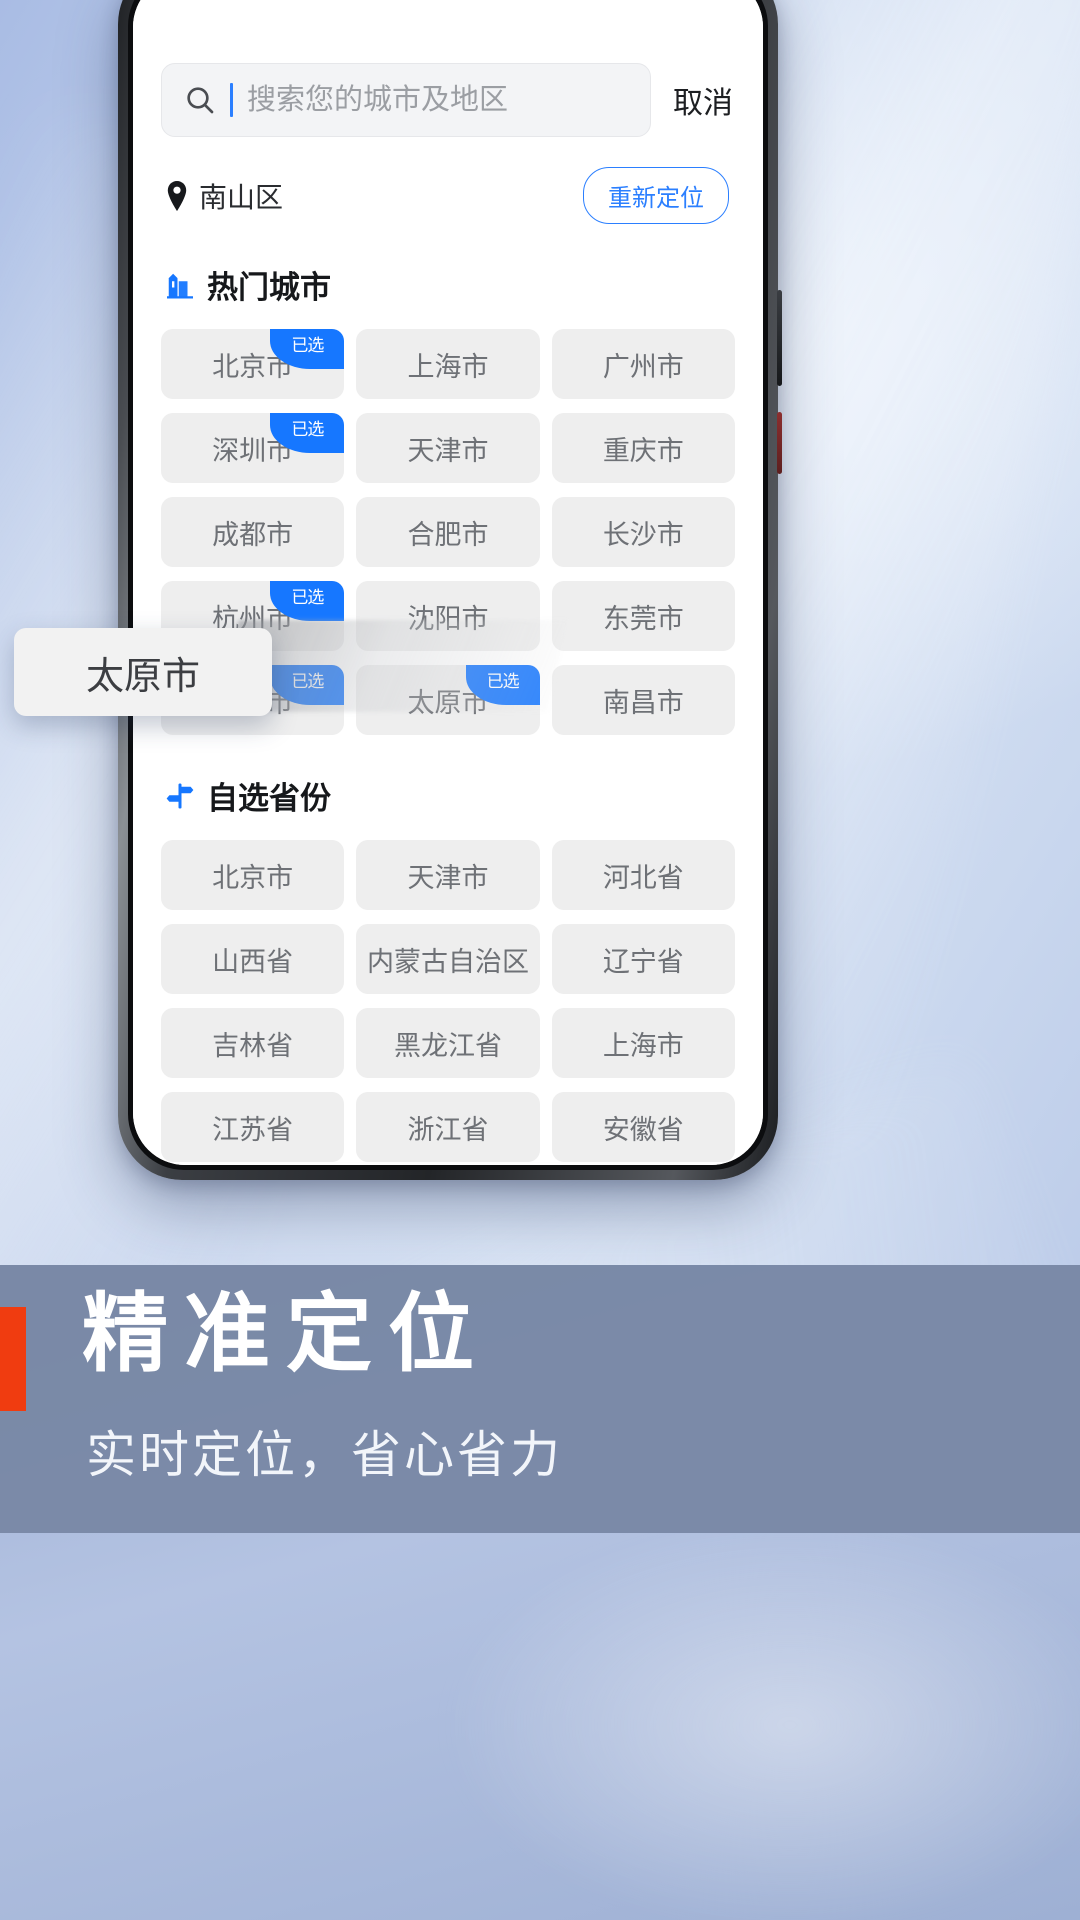 The image size is (1080, 1920). I want to click on search-input: 搜索您的城市及地区, so click(406, 100).